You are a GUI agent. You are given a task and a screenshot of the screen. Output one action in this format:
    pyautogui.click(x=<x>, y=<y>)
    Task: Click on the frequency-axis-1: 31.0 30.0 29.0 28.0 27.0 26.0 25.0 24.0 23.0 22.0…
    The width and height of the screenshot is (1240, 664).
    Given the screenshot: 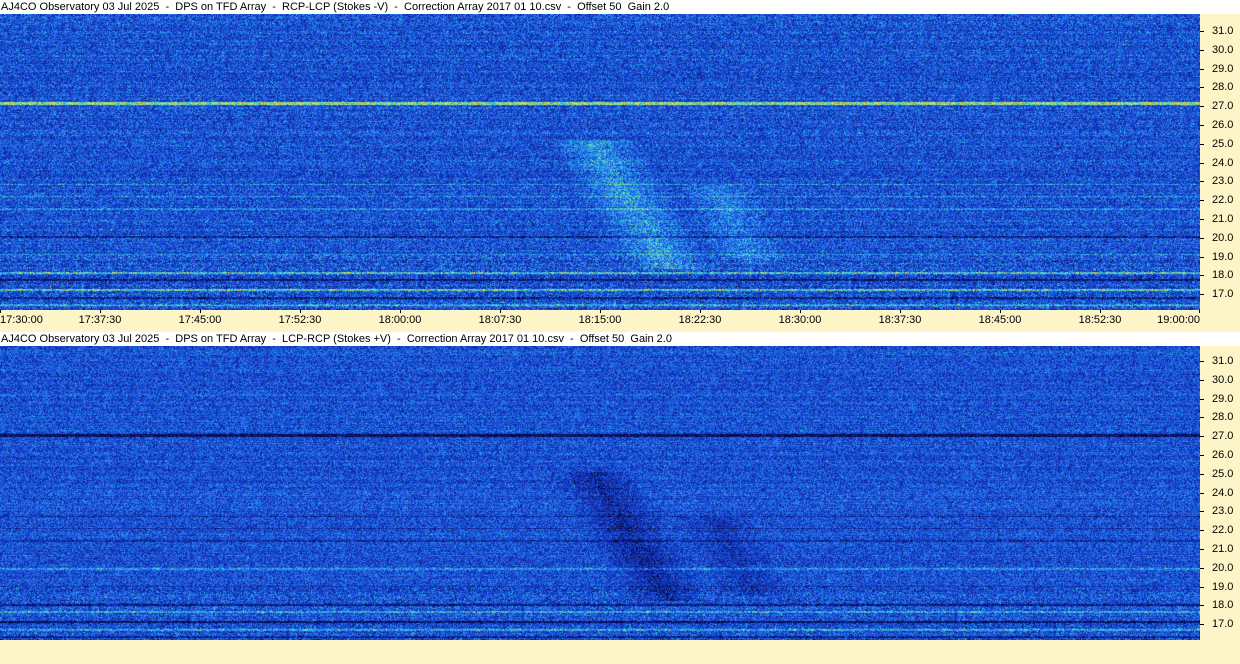 What is the action you would take?
    pyautogui.click(x=1220, y=162)
    